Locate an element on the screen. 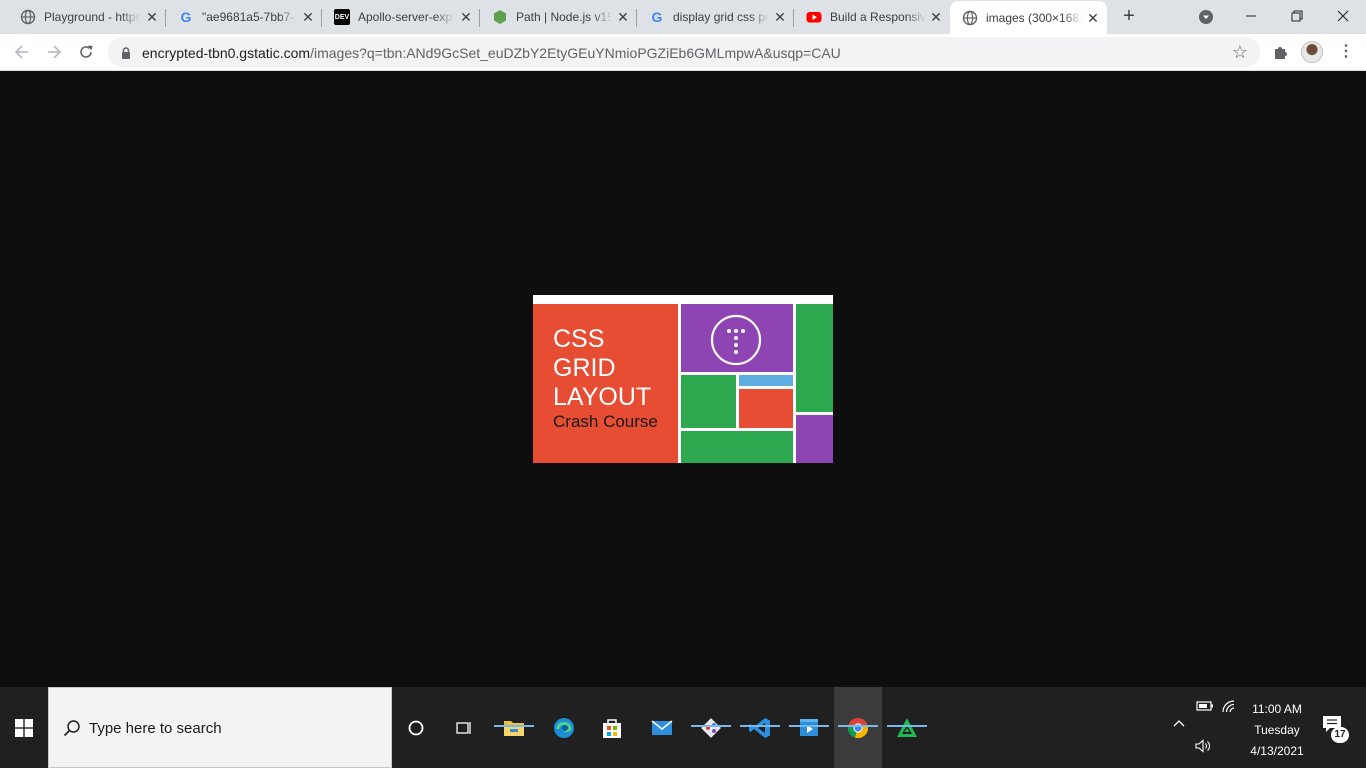 The width and height of the screenshot is (1366, 768). green-middle-block is located at coordinates (708, 401).